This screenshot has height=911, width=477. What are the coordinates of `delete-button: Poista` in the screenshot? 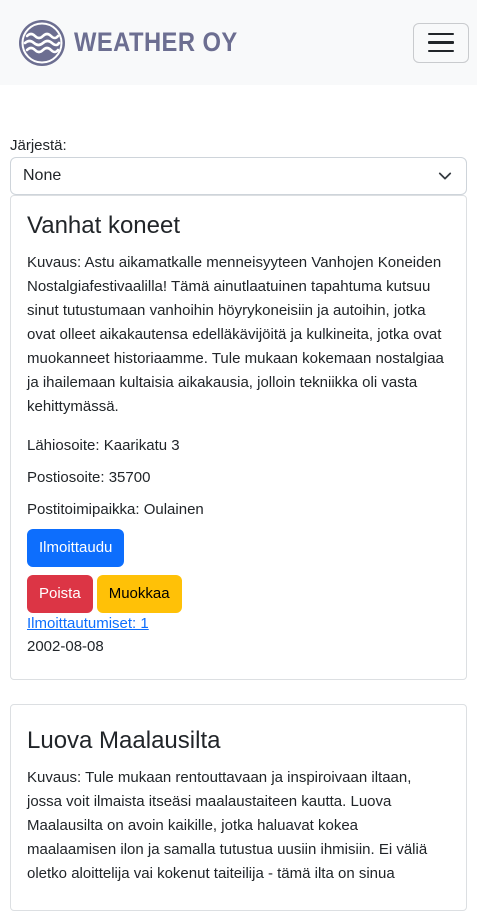 It's located at (60, 593).